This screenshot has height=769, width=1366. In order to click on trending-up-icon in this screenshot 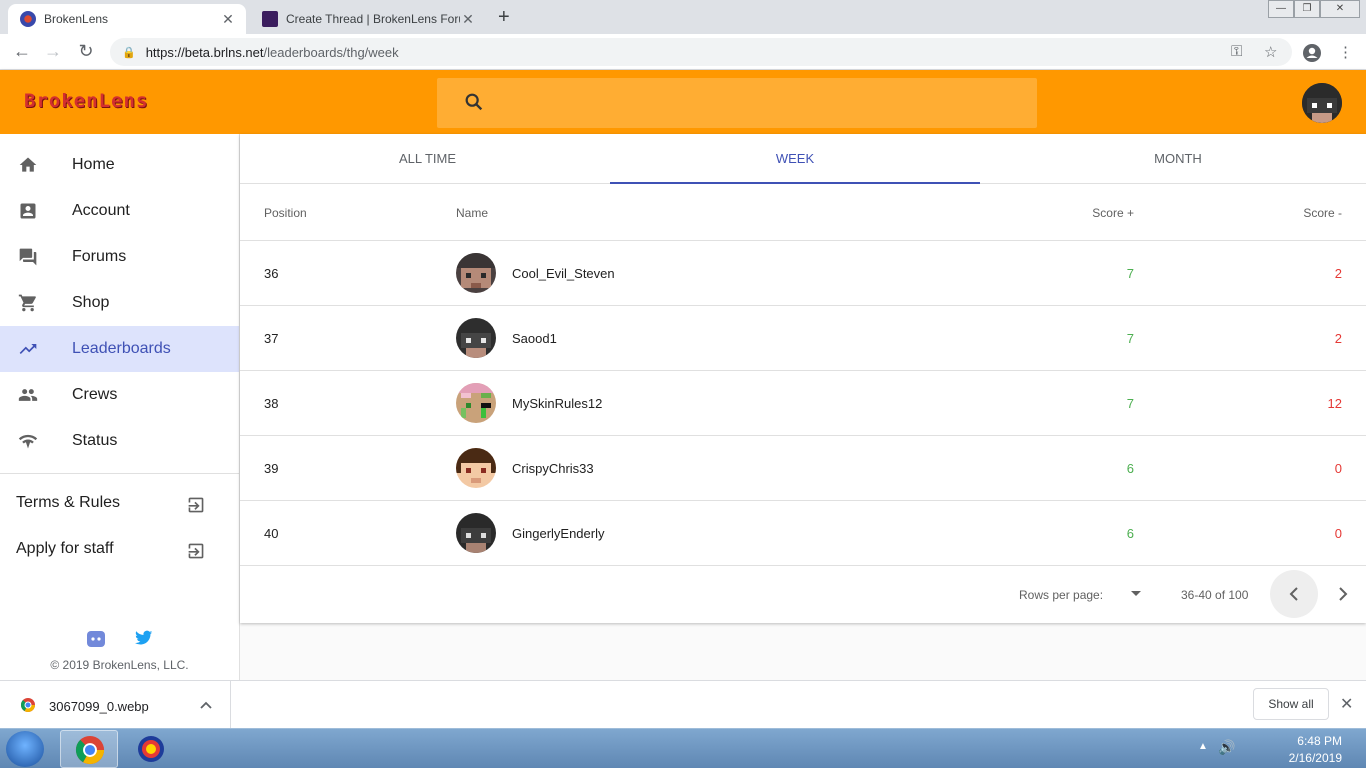, I will do `click(28, 349)`.